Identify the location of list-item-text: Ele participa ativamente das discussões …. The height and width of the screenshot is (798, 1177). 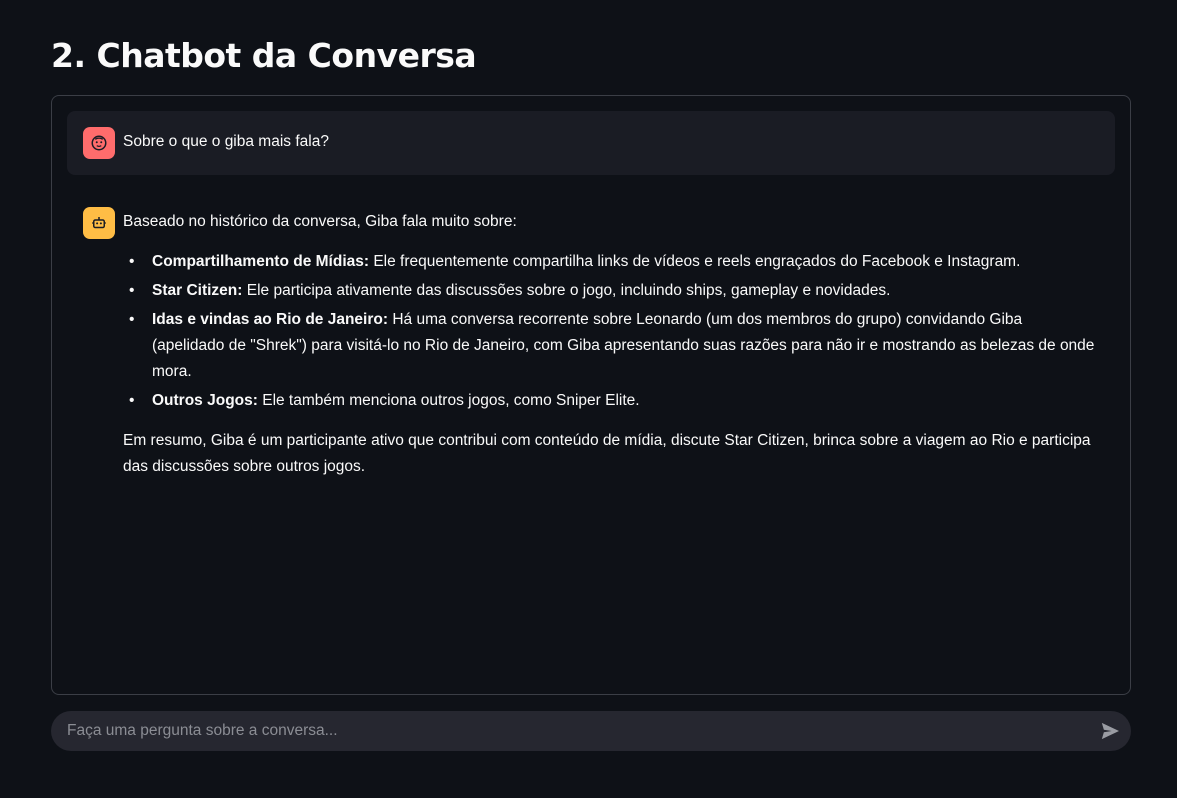
(566, 290).